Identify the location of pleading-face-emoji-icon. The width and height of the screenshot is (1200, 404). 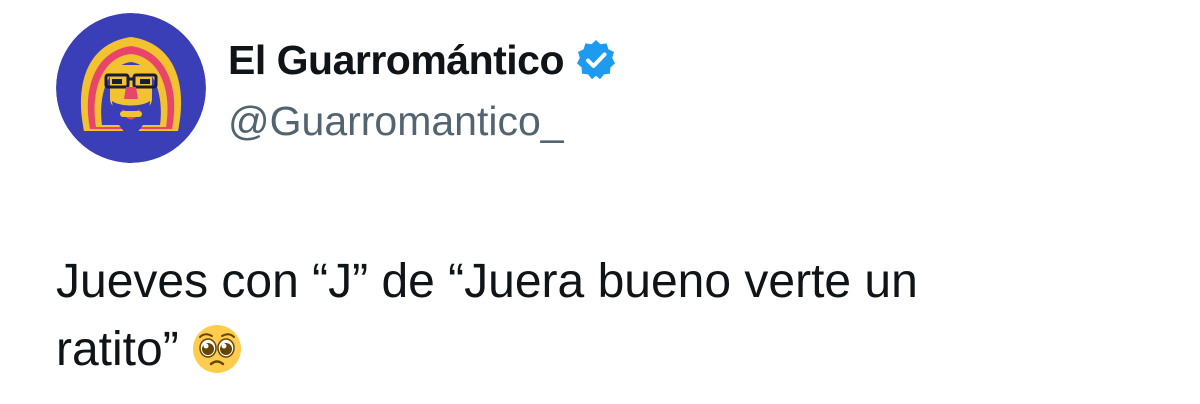
(217, 349).